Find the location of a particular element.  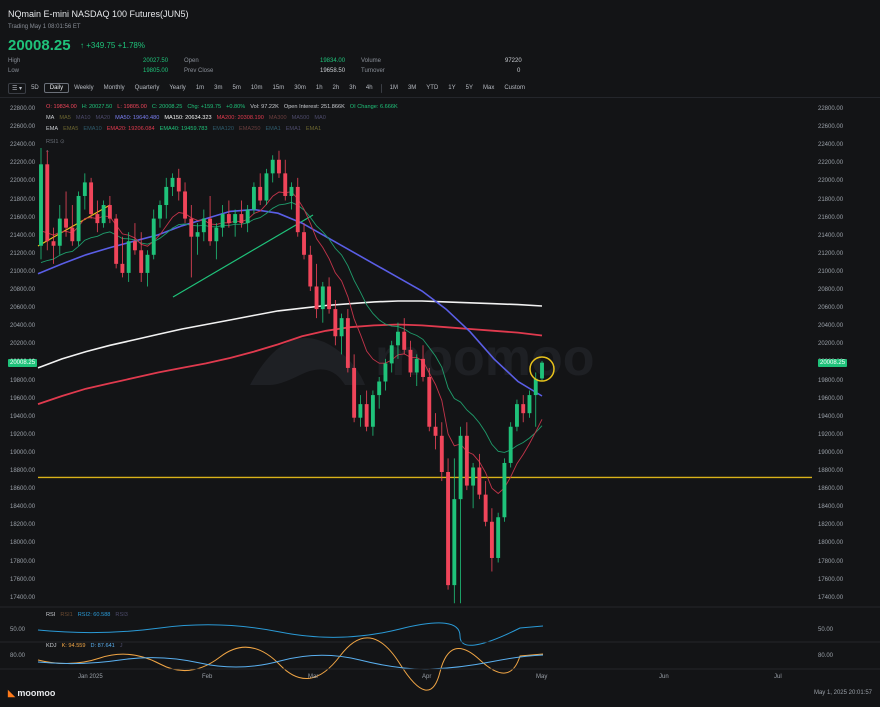

price-axis-label: 21200.00 is located at coordinates (831, 253).